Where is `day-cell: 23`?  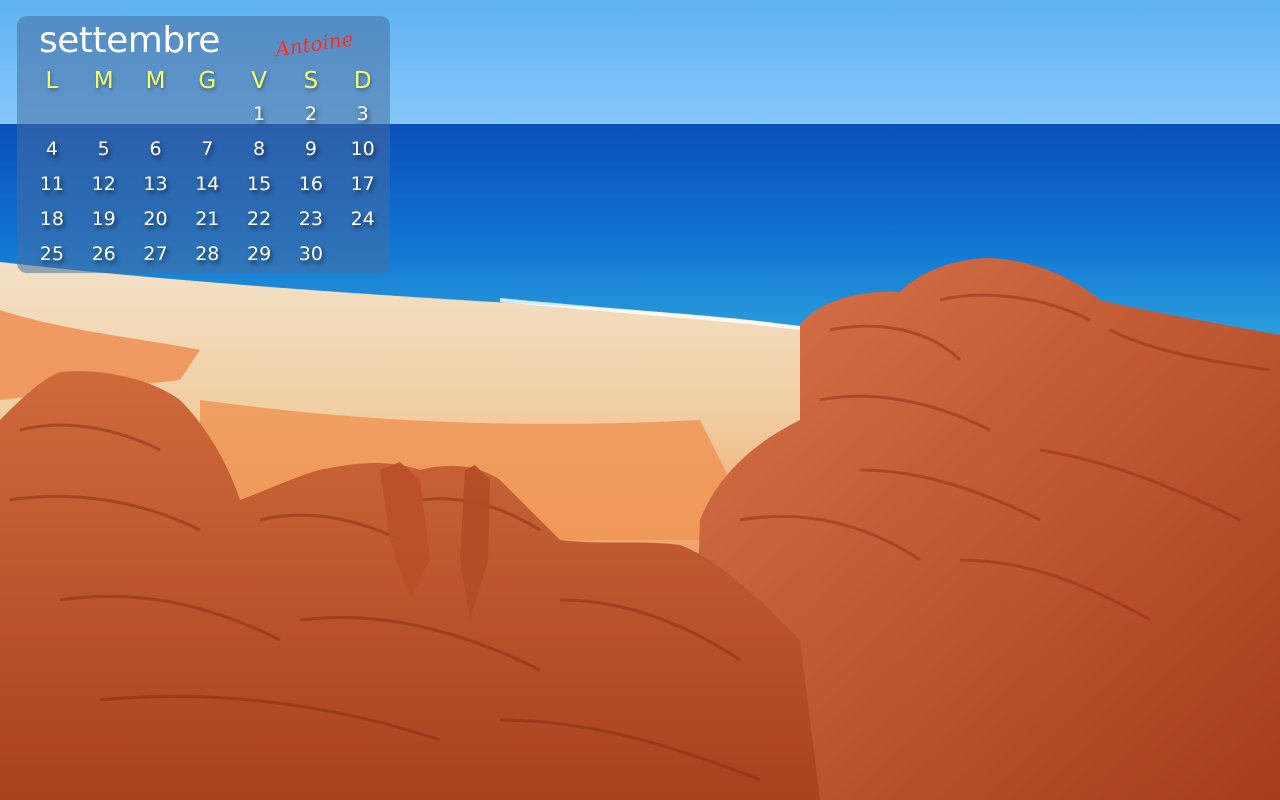 day-cell: 23 is located at coordinates (310, 218).